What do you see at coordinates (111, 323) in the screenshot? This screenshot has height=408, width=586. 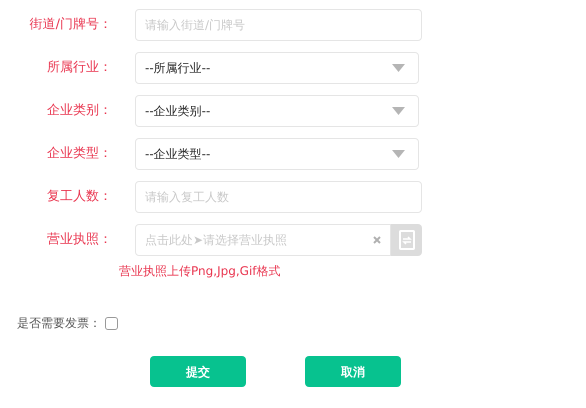 I see `invoice-checkbox` at bounding box center [111, 323].